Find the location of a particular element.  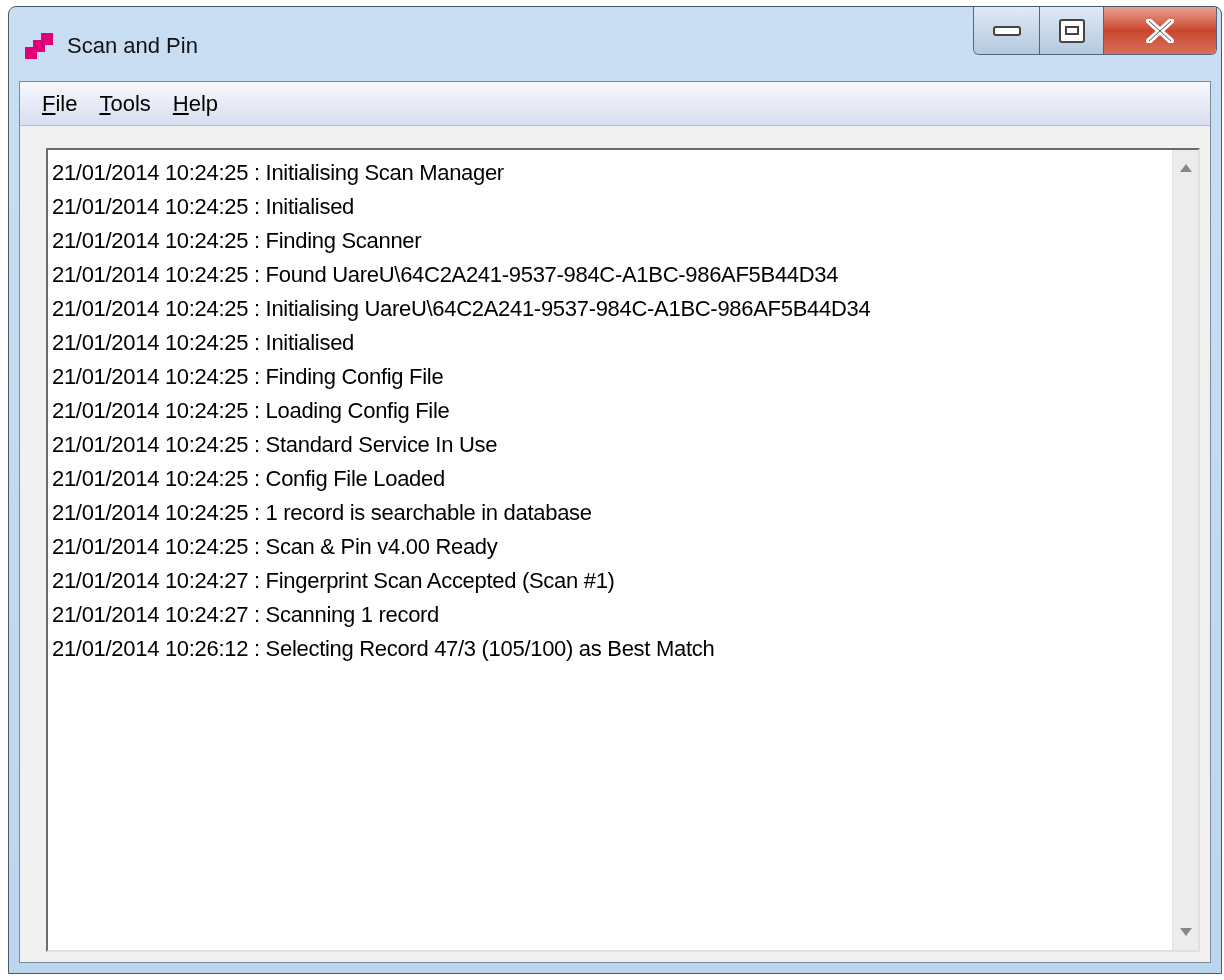

minimize-button is located at coordinates (1007, 30).